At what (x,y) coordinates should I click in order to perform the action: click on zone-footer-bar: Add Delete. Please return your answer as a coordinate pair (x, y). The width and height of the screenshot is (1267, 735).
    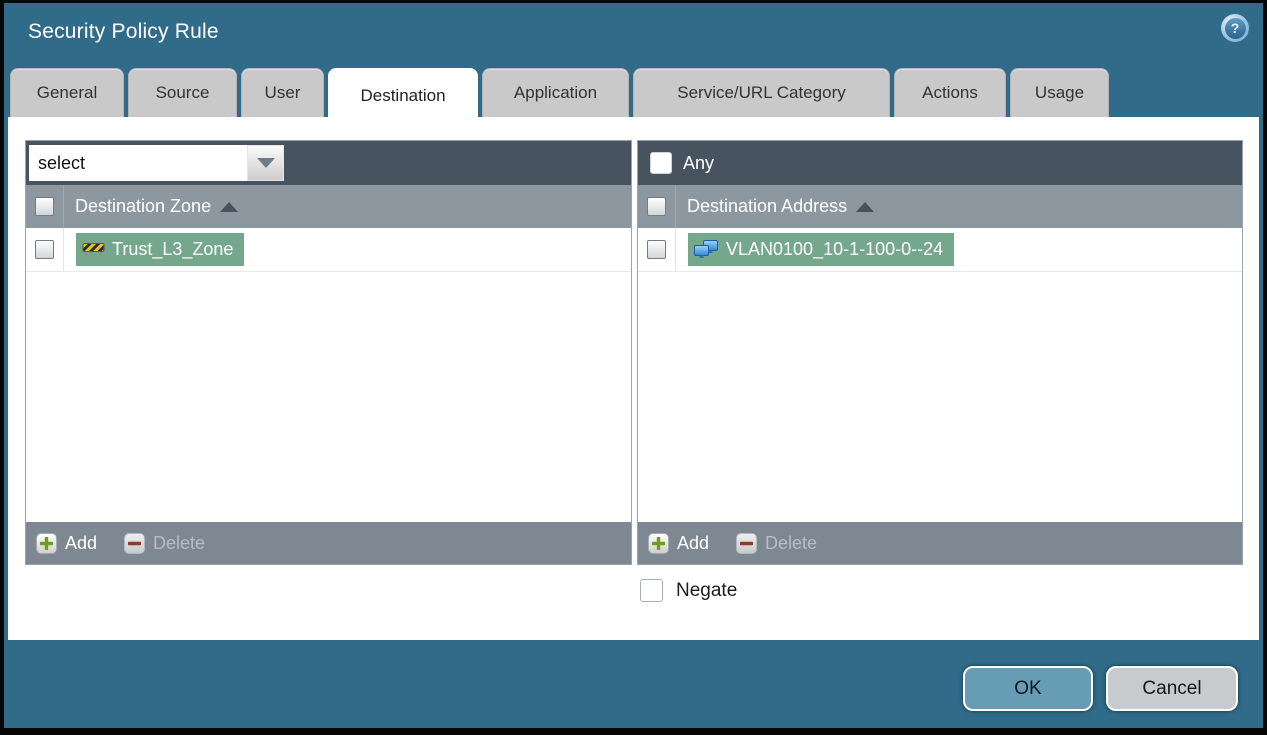
    Looking at the image, I should click on (328, 543).